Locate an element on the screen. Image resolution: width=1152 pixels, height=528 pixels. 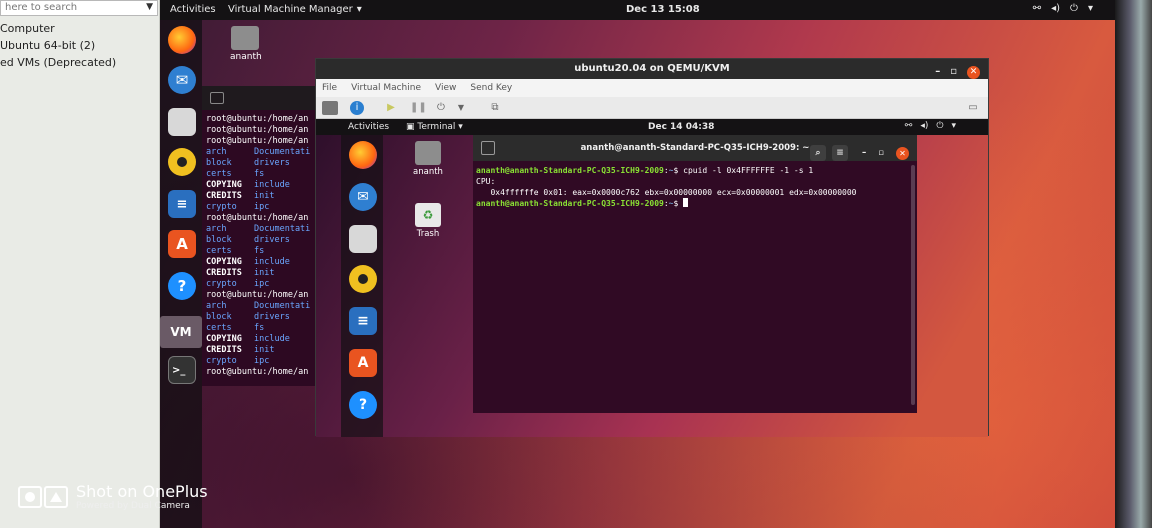
menu-file: File is located at coordinates (329, 88).